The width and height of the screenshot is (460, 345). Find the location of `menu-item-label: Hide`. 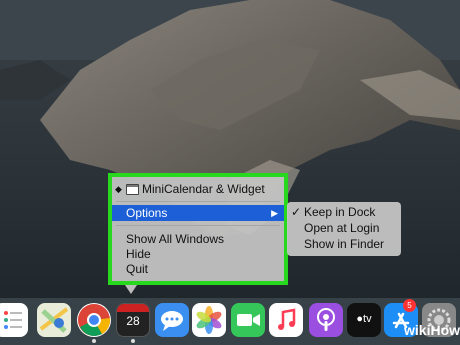

menu-item-label: Hide is located at coordinates (138, 254).